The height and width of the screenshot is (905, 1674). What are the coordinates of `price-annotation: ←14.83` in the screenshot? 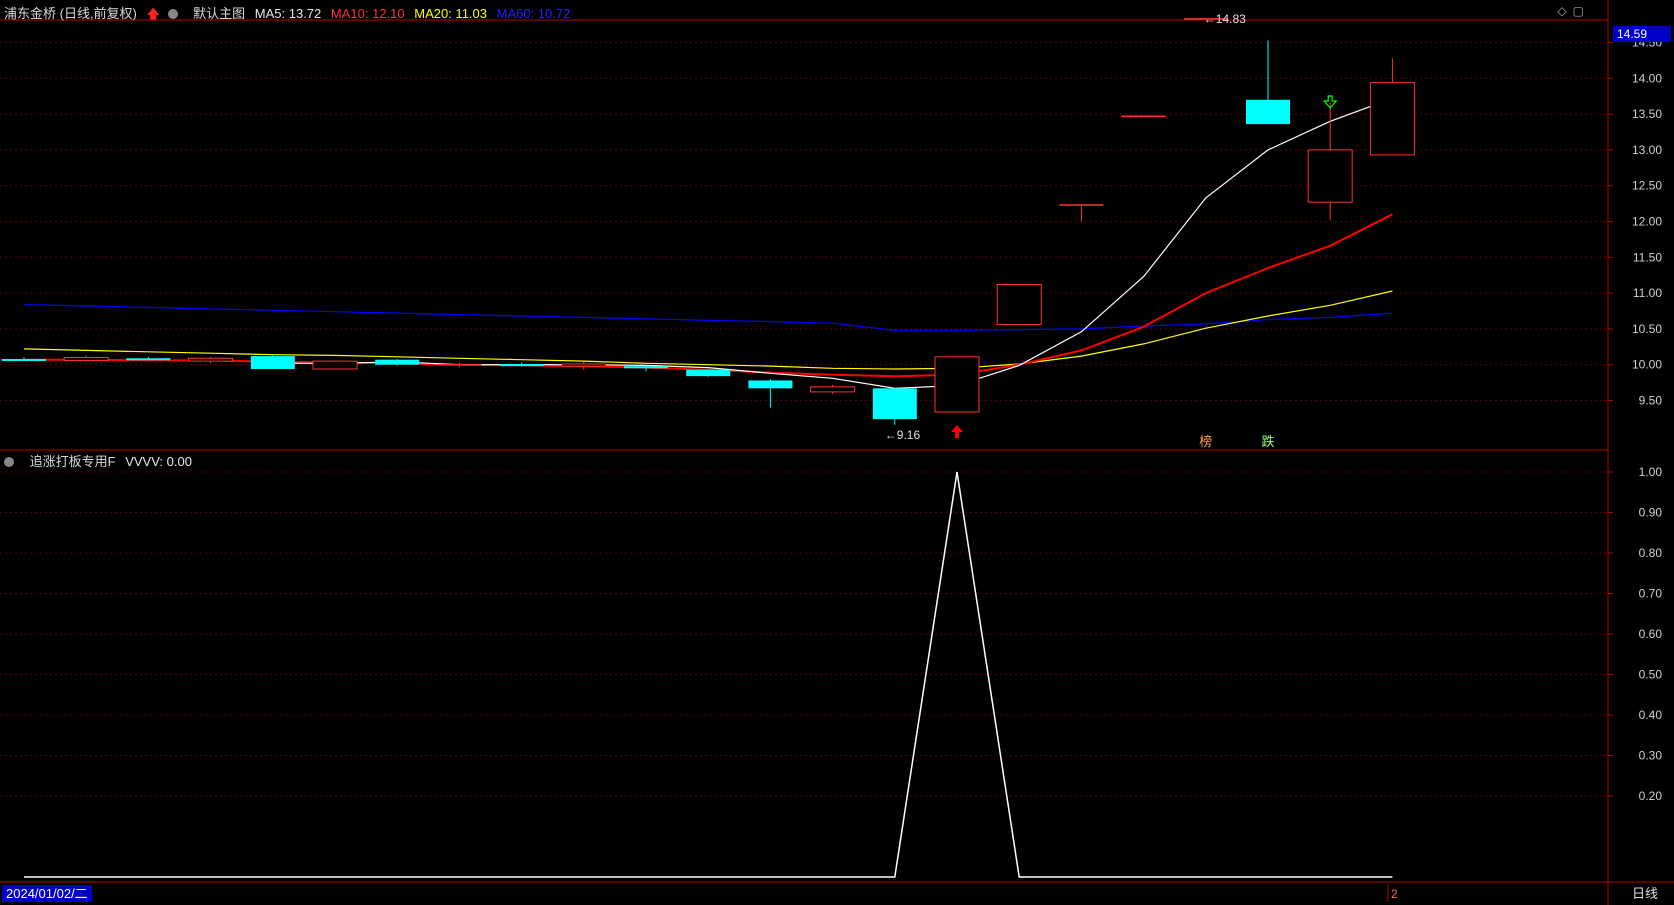 It's located at (1225, 19).